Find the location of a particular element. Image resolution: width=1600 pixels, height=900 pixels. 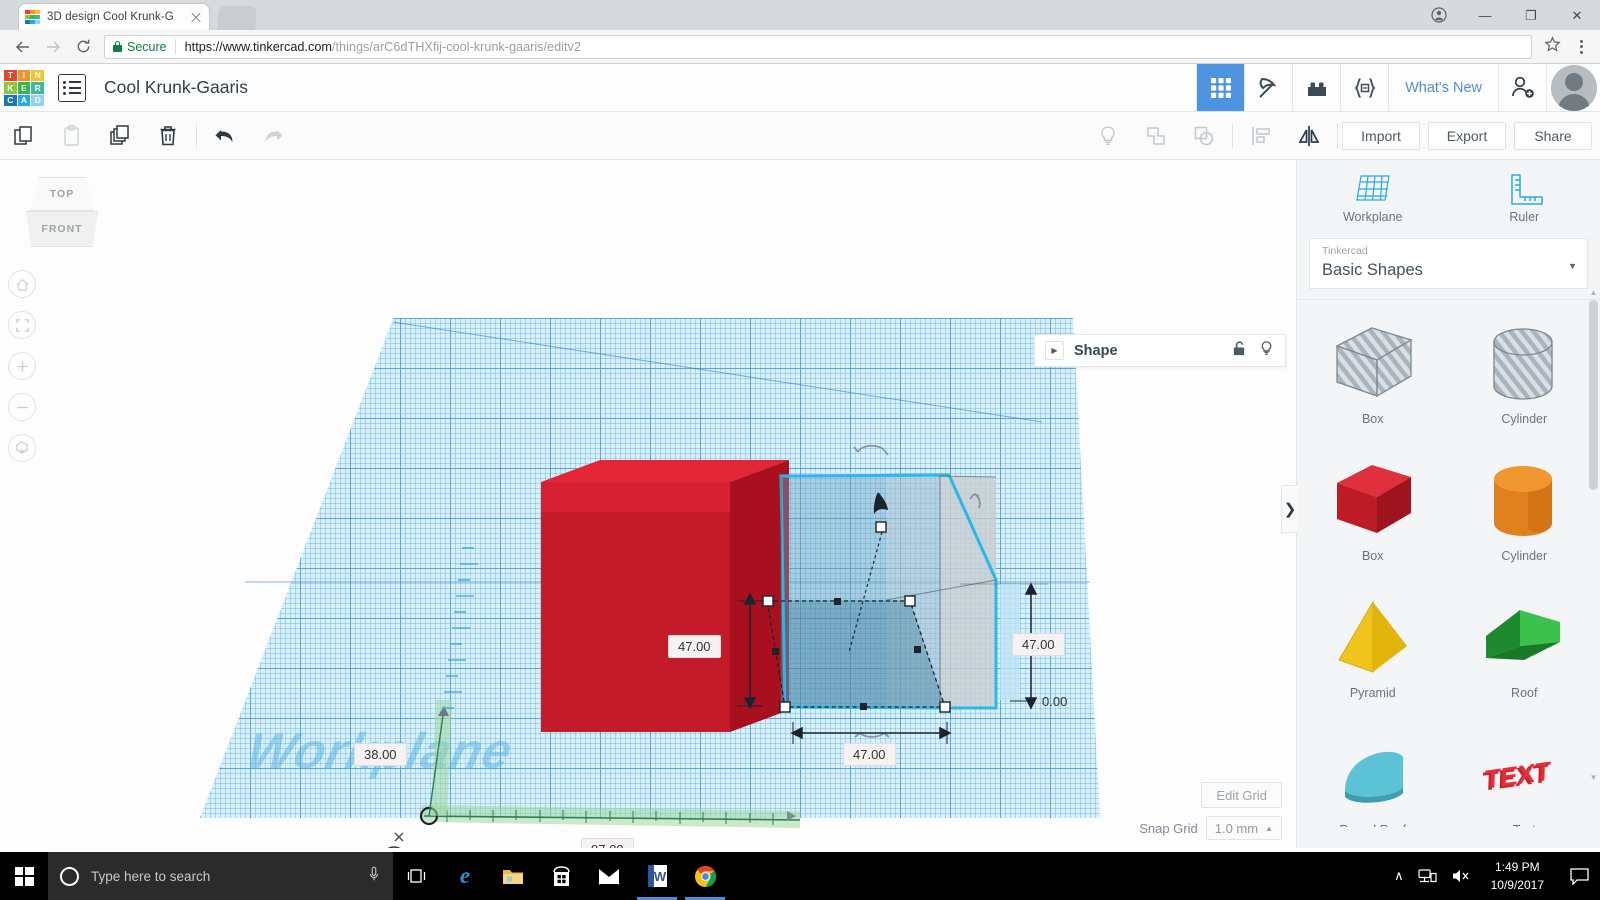

scroll-up-arrow-icon: ▲ is located at coordinates (1593, 292).